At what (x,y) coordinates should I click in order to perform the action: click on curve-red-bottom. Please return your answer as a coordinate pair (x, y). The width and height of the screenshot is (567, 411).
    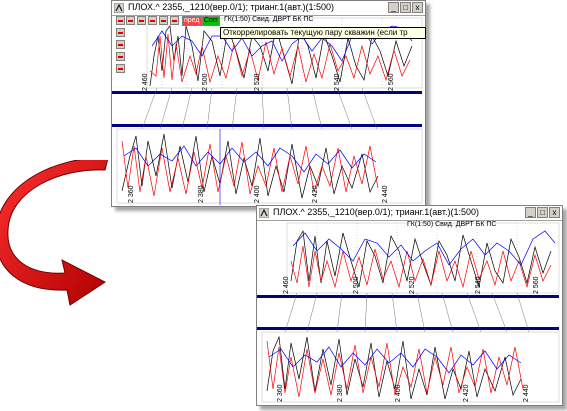
    Looking at the image, I should click on (250, 168).